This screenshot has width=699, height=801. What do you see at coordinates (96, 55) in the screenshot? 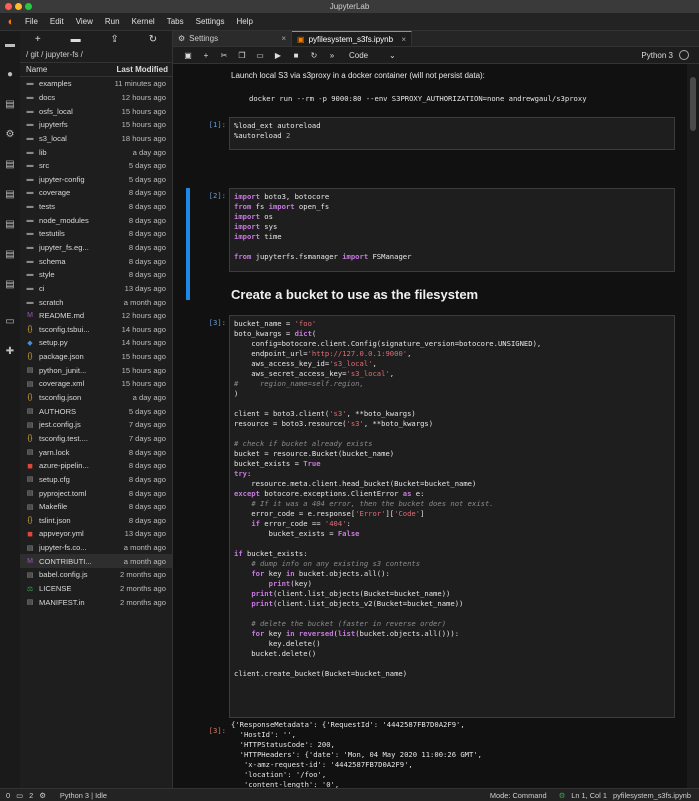
I see `breadcrumb: / git / jupyter-fs /` at bounding box center [96, 55].